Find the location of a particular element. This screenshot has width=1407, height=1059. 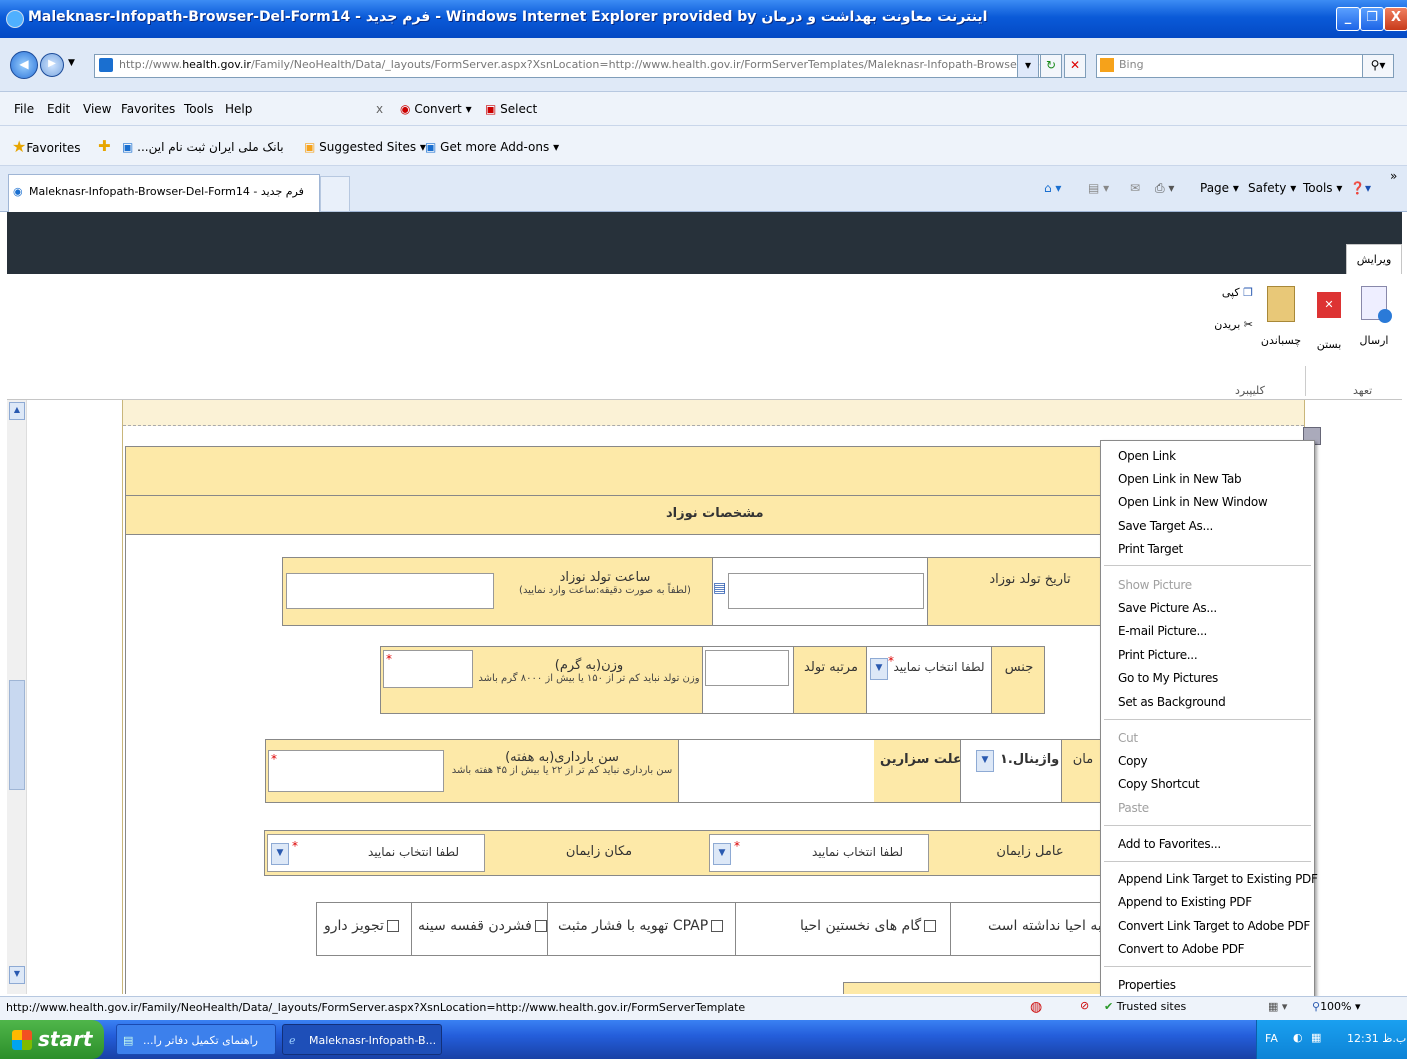

first-steps-option: گام های نخستین احیا is located at coordinates (868, 926).